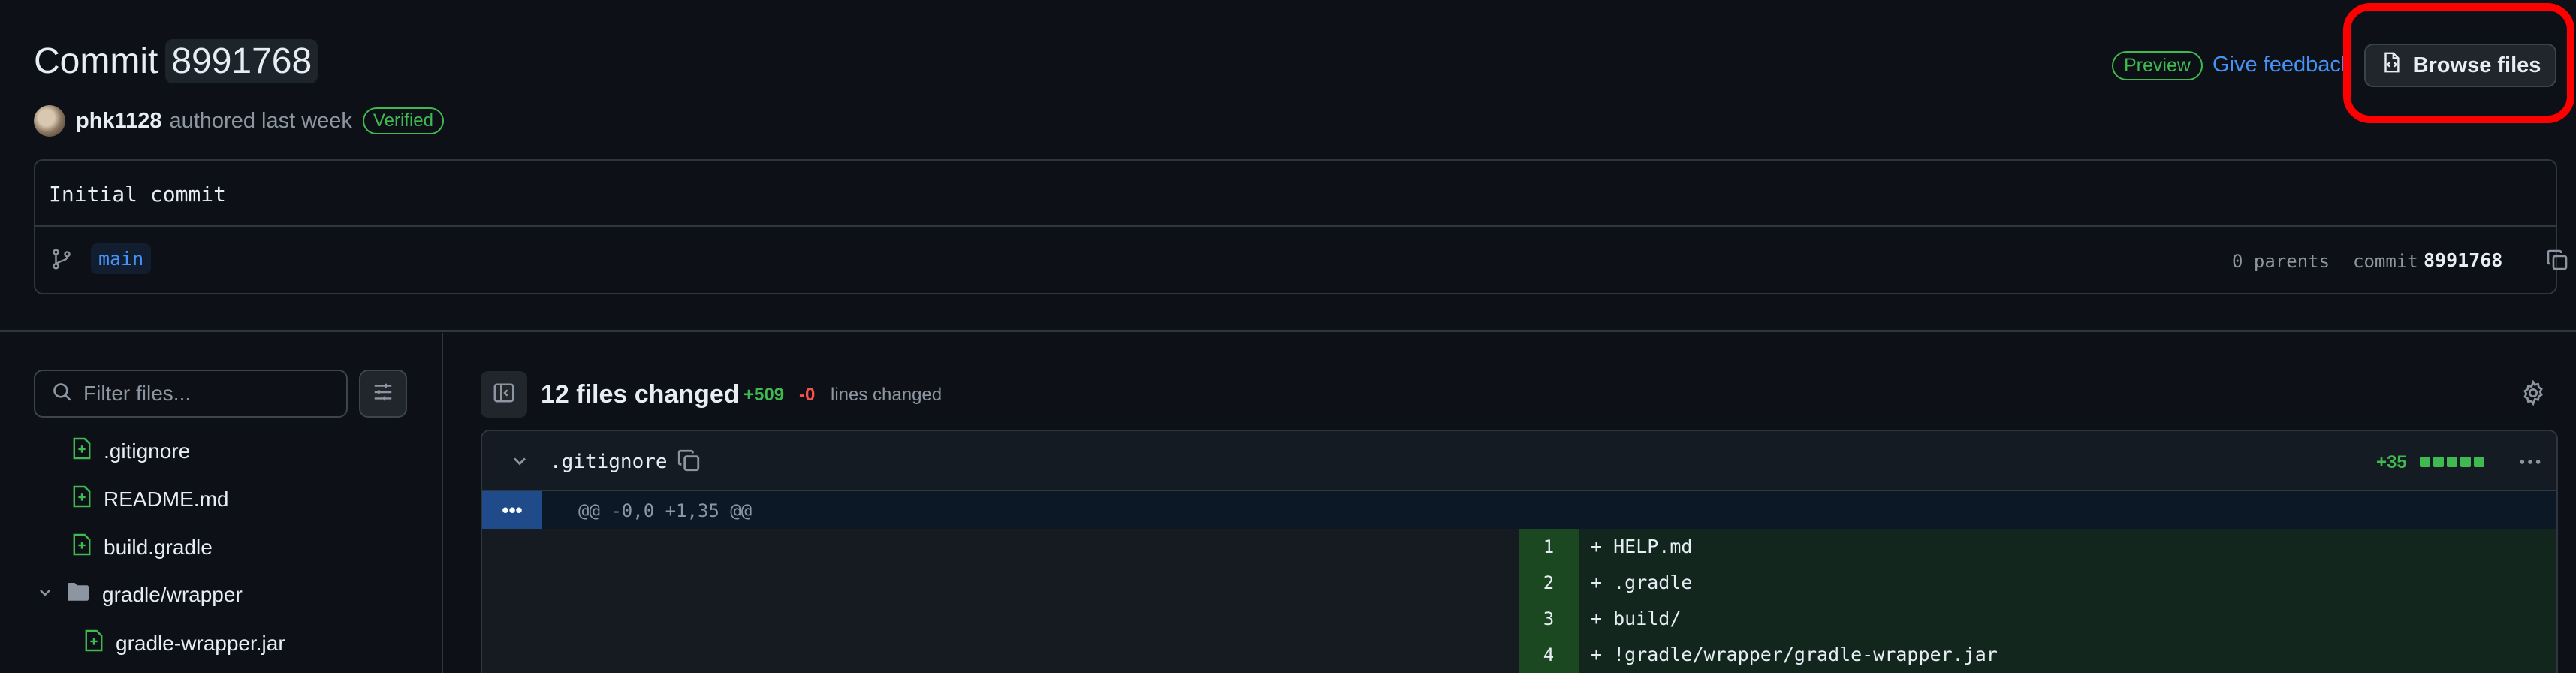 The width and height of the screenshot is (2576, 673). I want to click on diffstat-bar, so click(2452, 462).